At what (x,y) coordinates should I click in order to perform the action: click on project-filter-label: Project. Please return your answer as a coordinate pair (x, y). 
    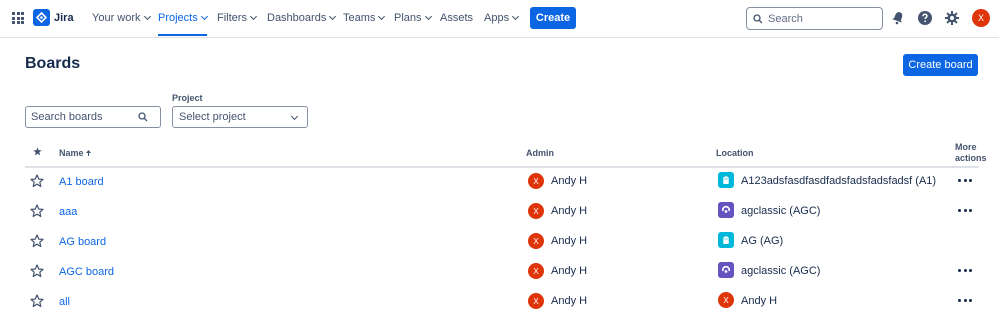
    Looking at the image, I should click on (187, 98).